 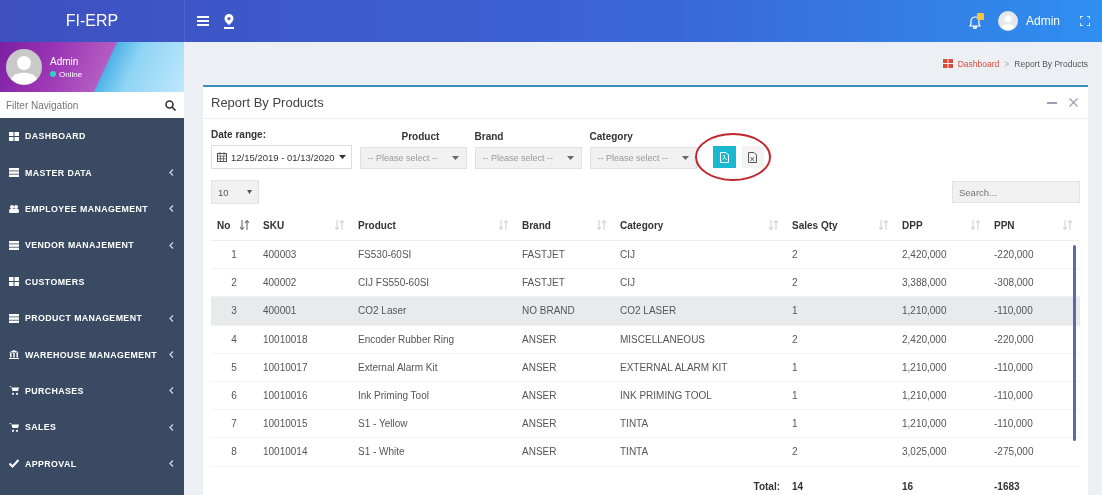 I want to click on table-cell-text: 10010015, so click(x=285, y=424).